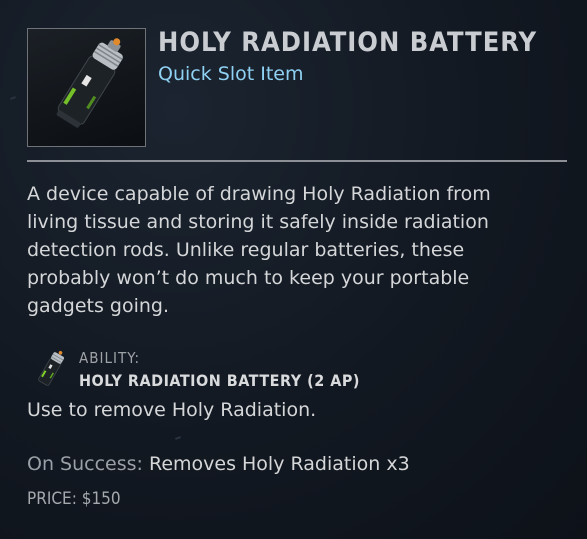  I want to click on price: PRICE: $150, so click(74, 499).